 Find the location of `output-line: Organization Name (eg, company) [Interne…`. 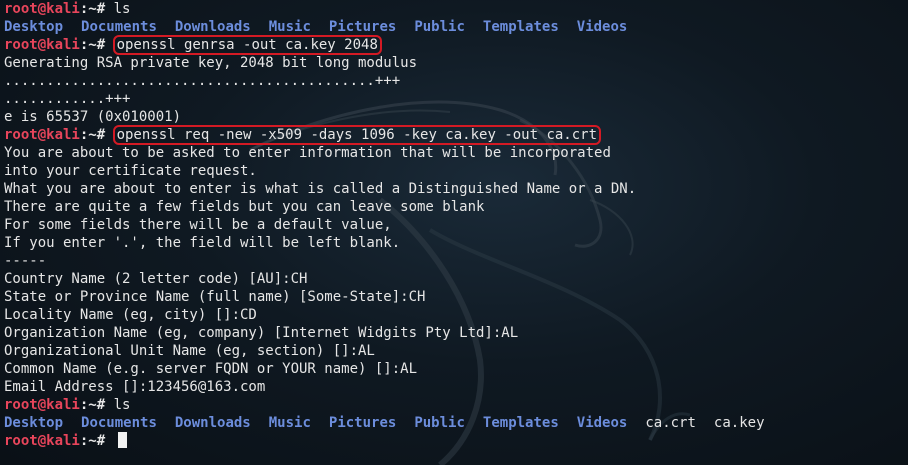

output-line: Organization Name (eg, company) [Interne… is located at coordinates (261, 333).